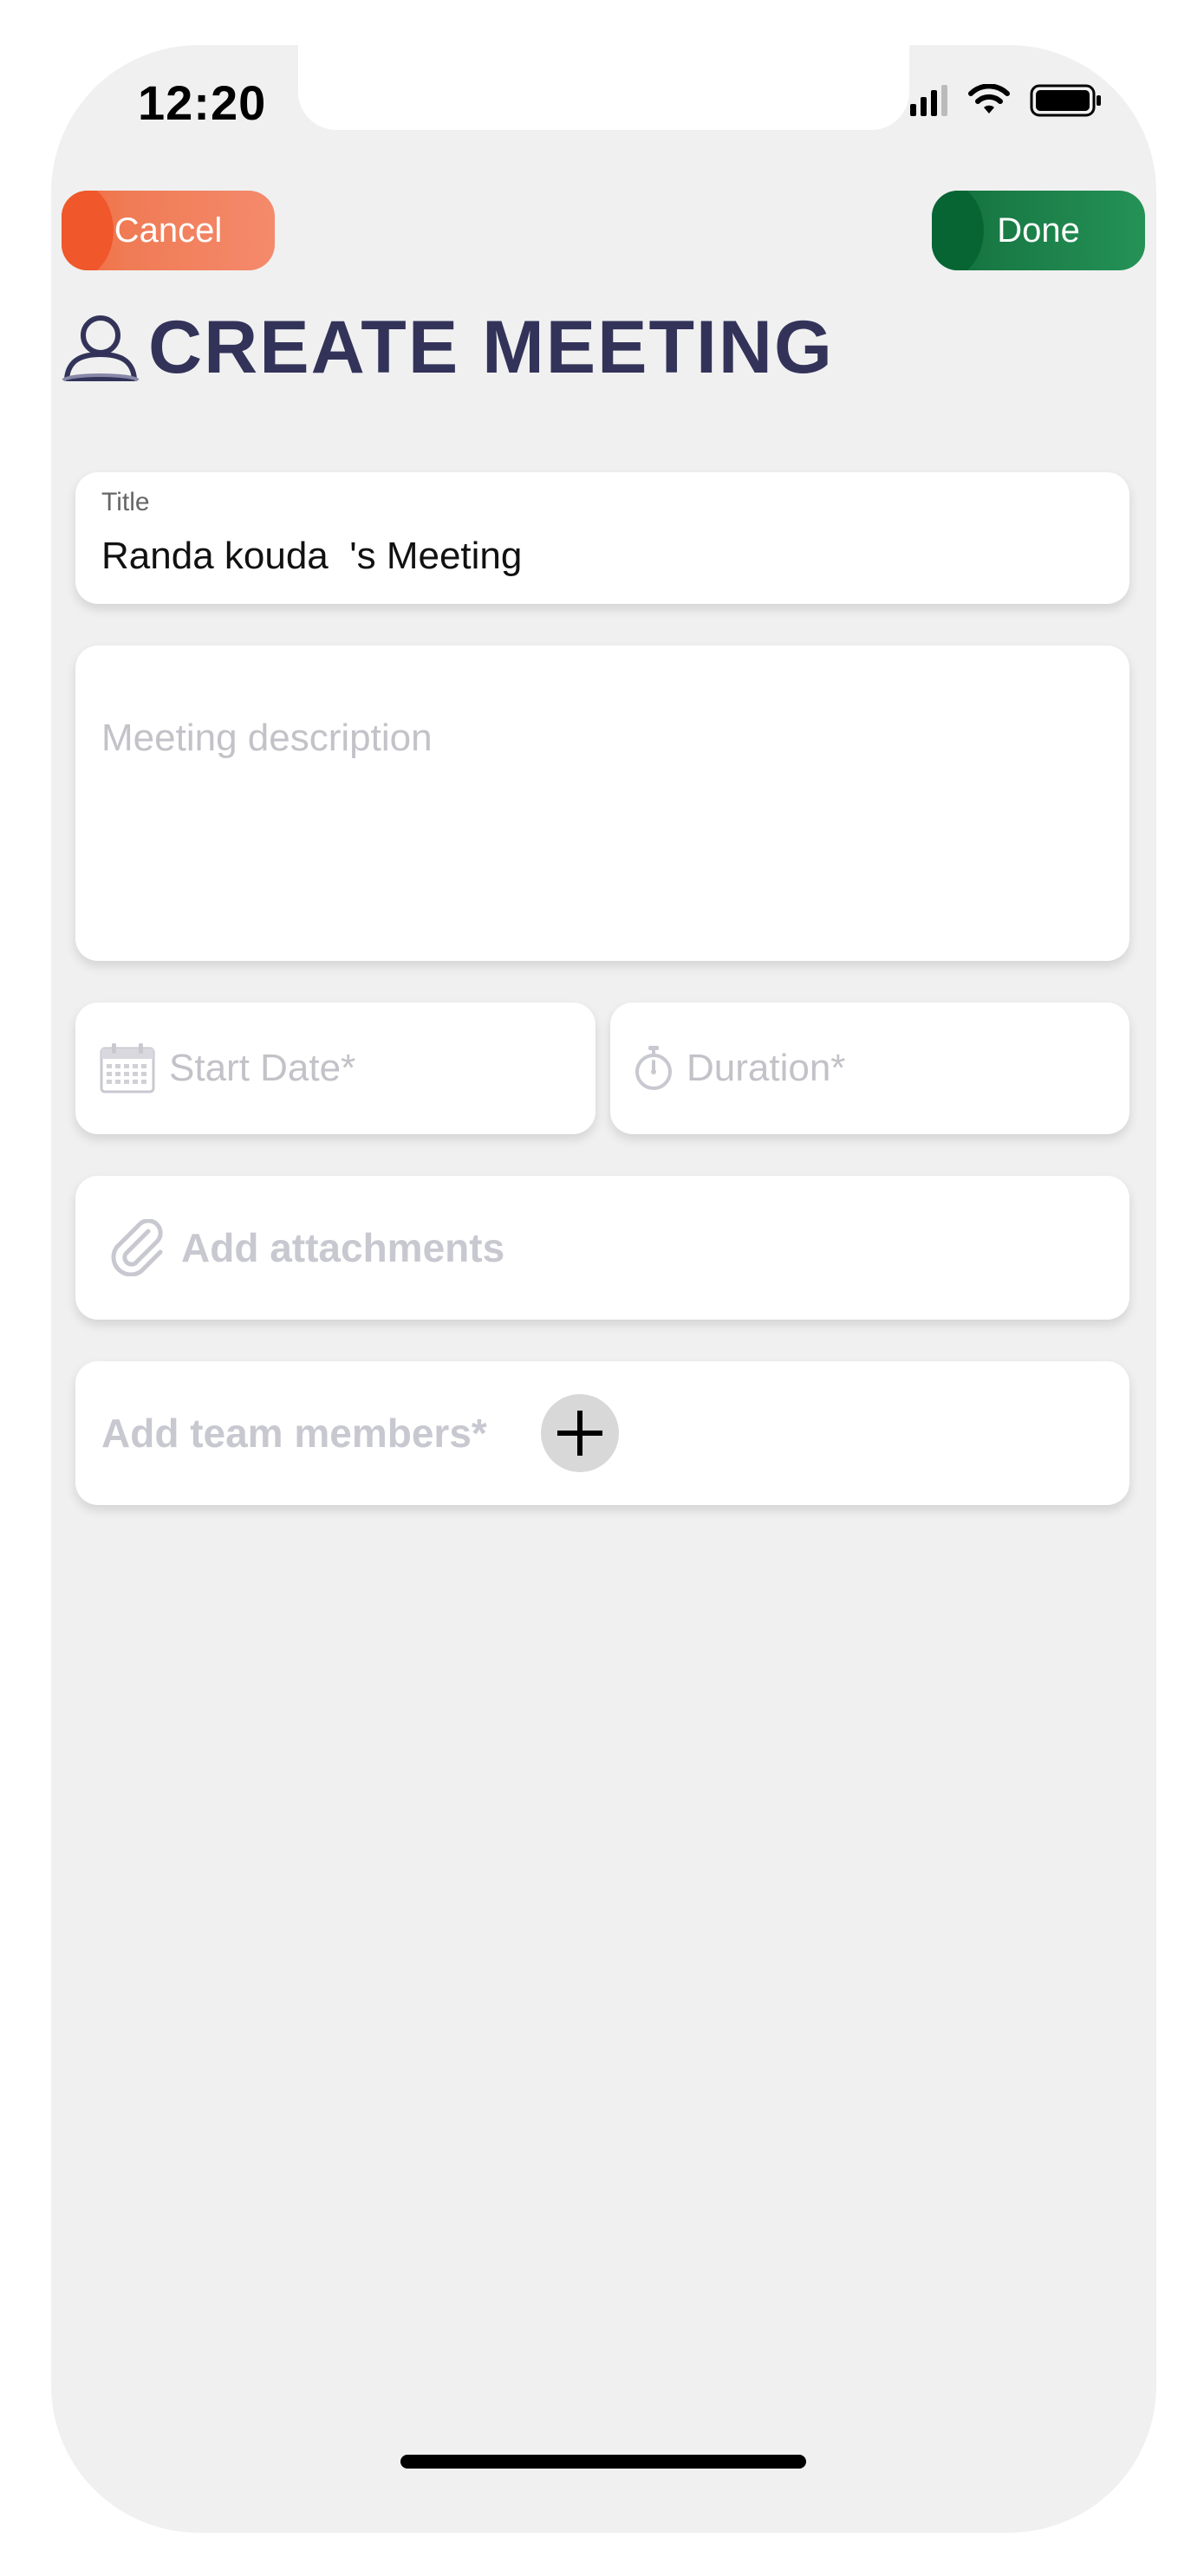 This screenshot has width=1204, height=2576. Describe the element at coordinates (600, 825) in the screenshot. I see `description-input` at that location.